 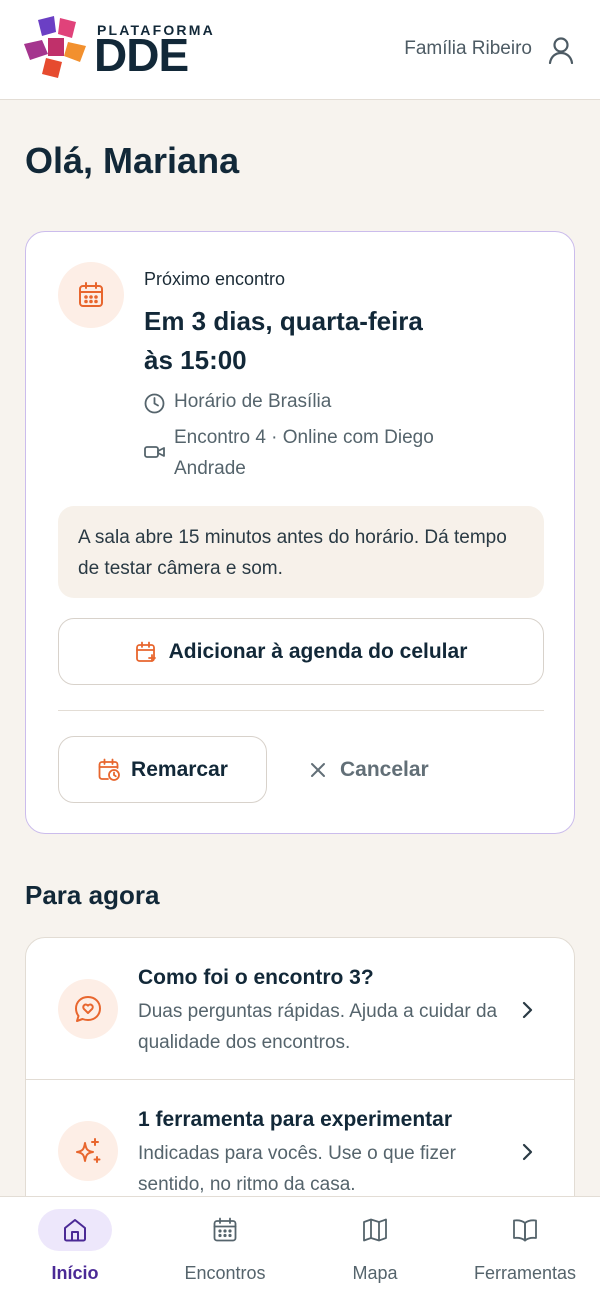 I want to click on cancel-button: Cancelar, so click(x=383, y=769).